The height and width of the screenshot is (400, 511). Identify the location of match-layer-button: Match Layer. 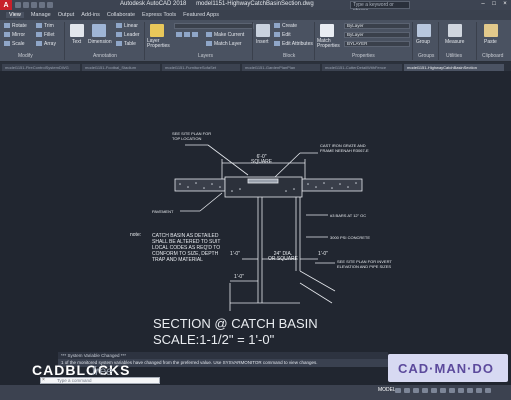
(224, 44).